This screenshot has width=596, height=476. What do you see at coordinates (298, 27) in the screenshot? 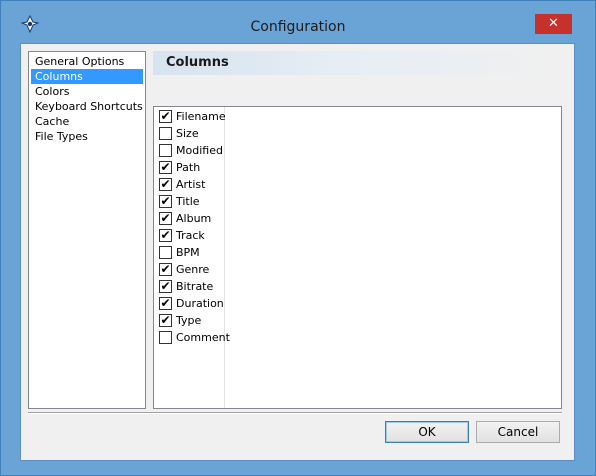
I see `window-title: Configuration` at bounding box center [298, 27].